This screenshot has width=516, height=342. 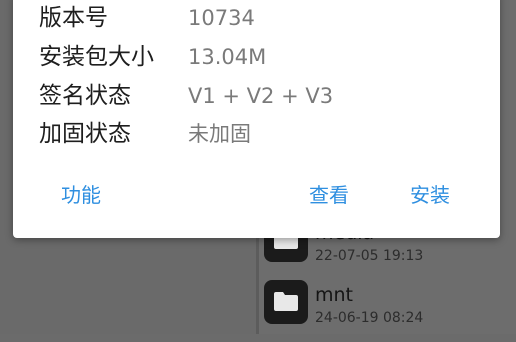 I want to click on view-button: 查看, so click(x=329, y=195).